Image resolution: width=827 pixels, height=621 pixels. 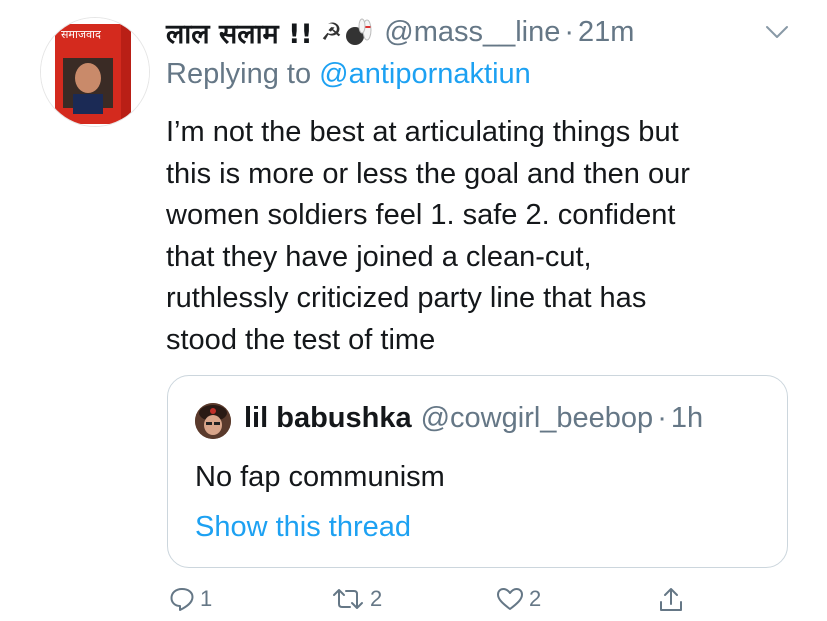 I want to click on quote-author-avatar, so click(x=213, y=421).